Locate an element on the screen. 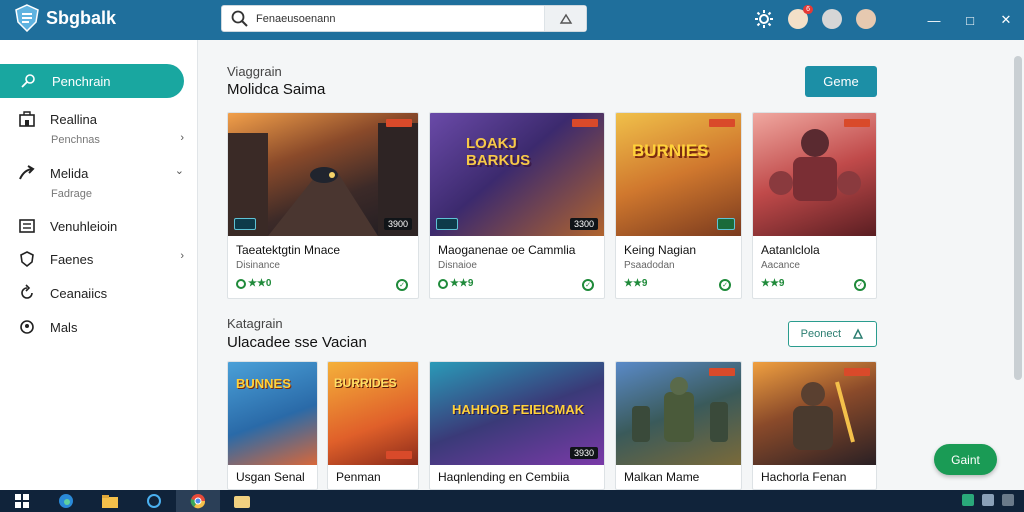 This screenshot has width=1024, height=512. sidebar-subitem-2: Fadrage is located at coordinates (71, 194).